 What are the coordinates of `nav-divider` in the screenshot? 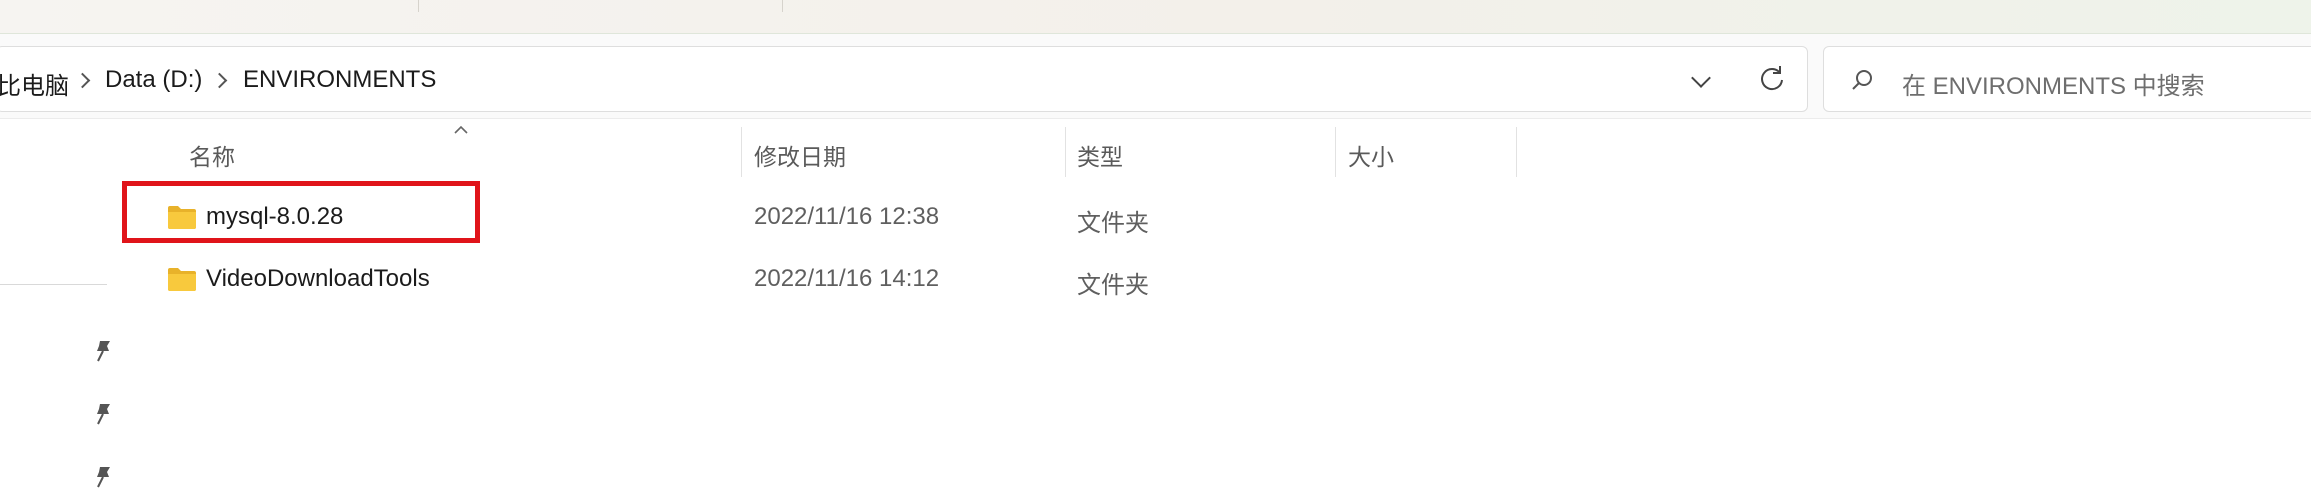 It's located at (53, 284).